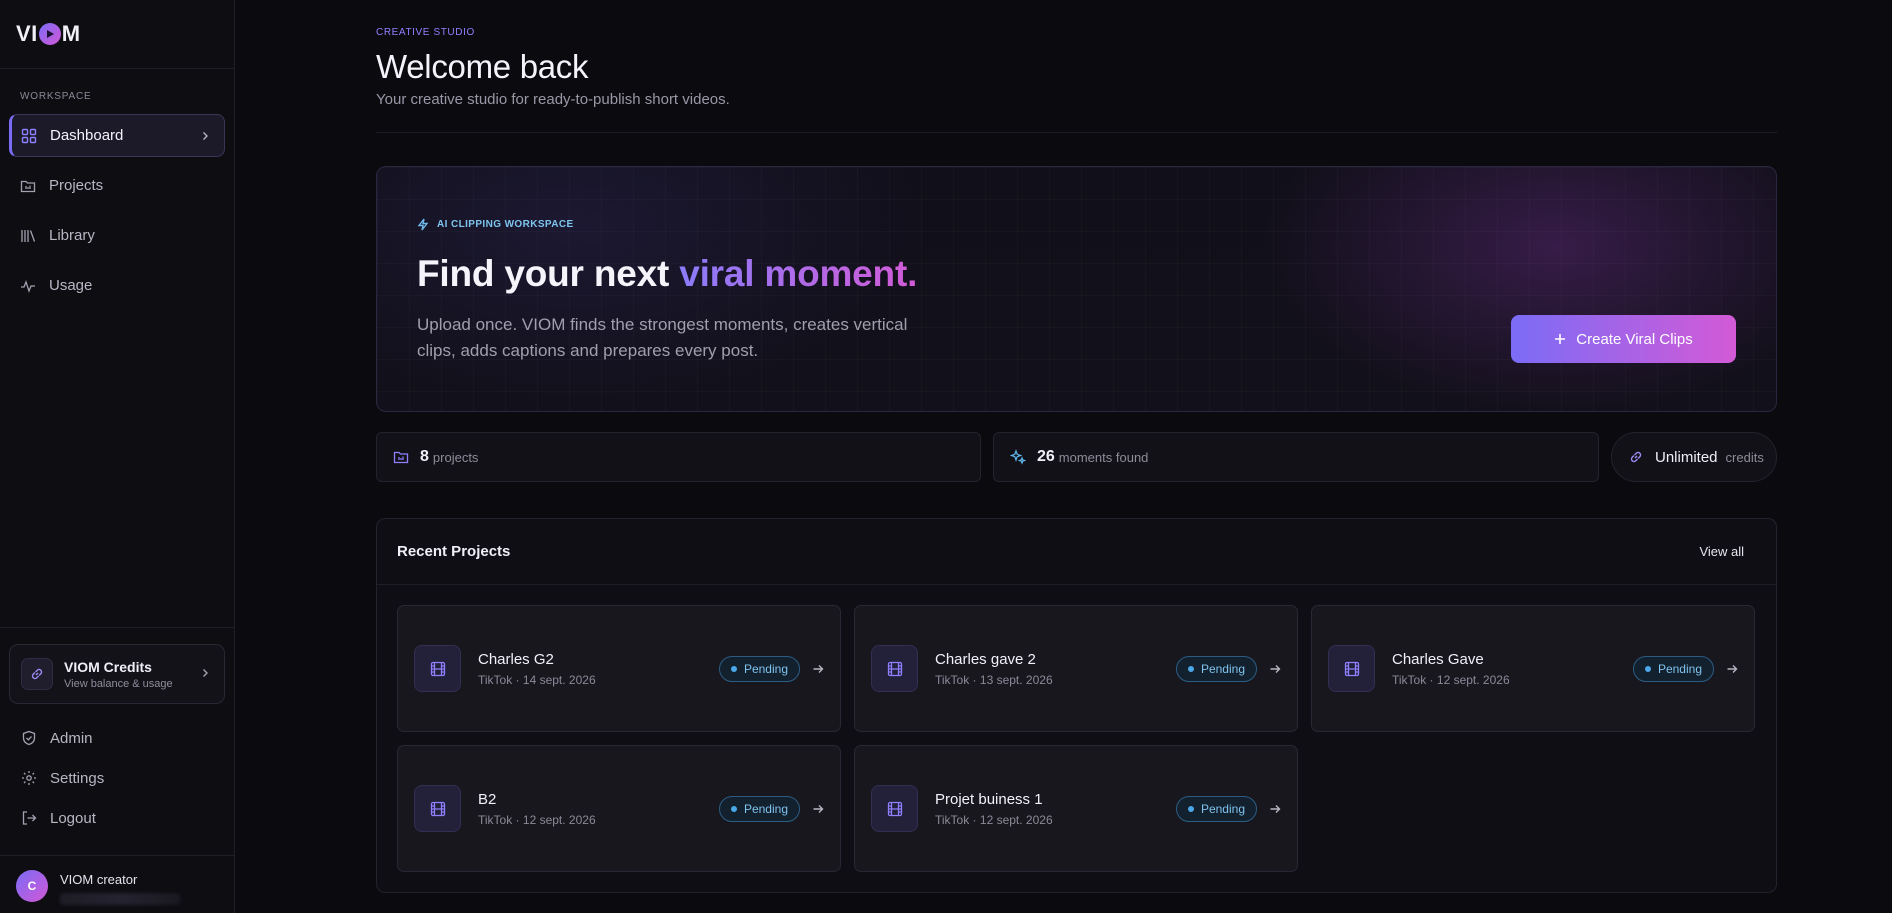 The height and width of the screenshot is (913, 1892). I want to click on hero-headline-plain: Find your next, so click(548, 273).